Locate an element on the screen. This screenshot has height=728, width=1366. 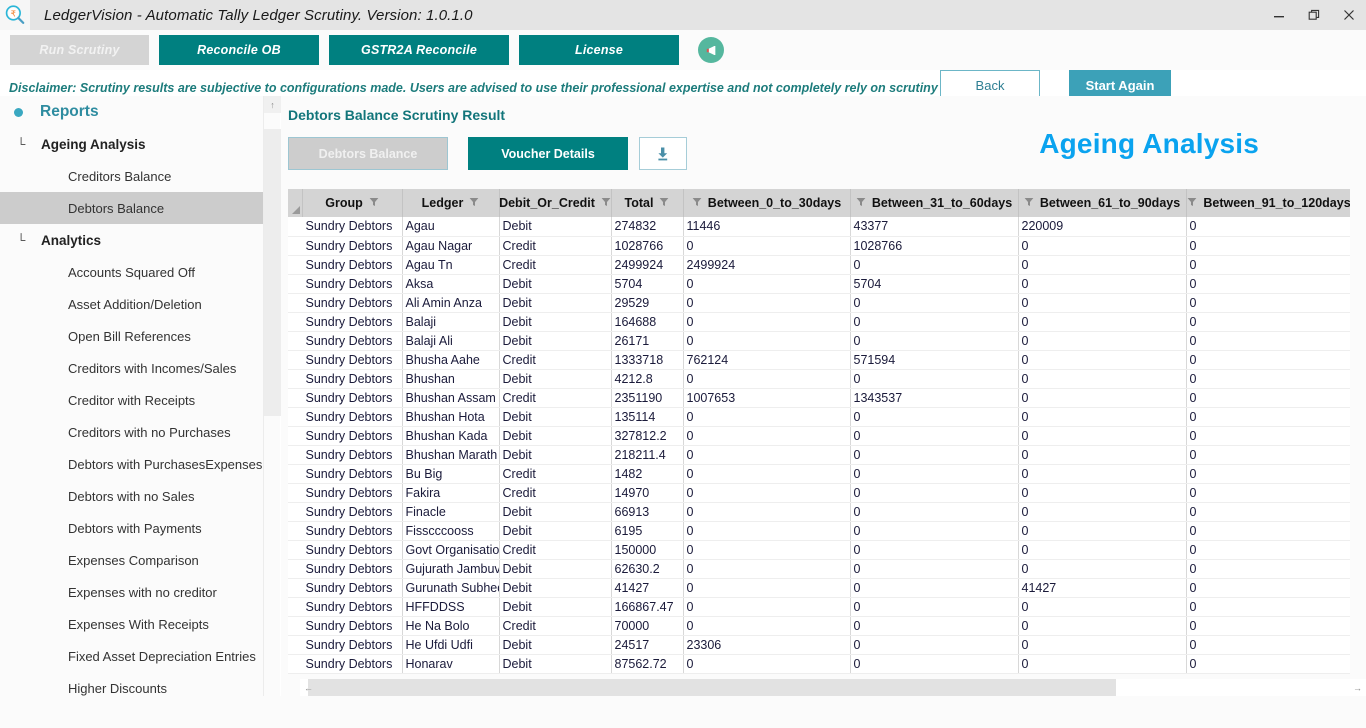
megaphone-icon is located at coordinates (711, 50).